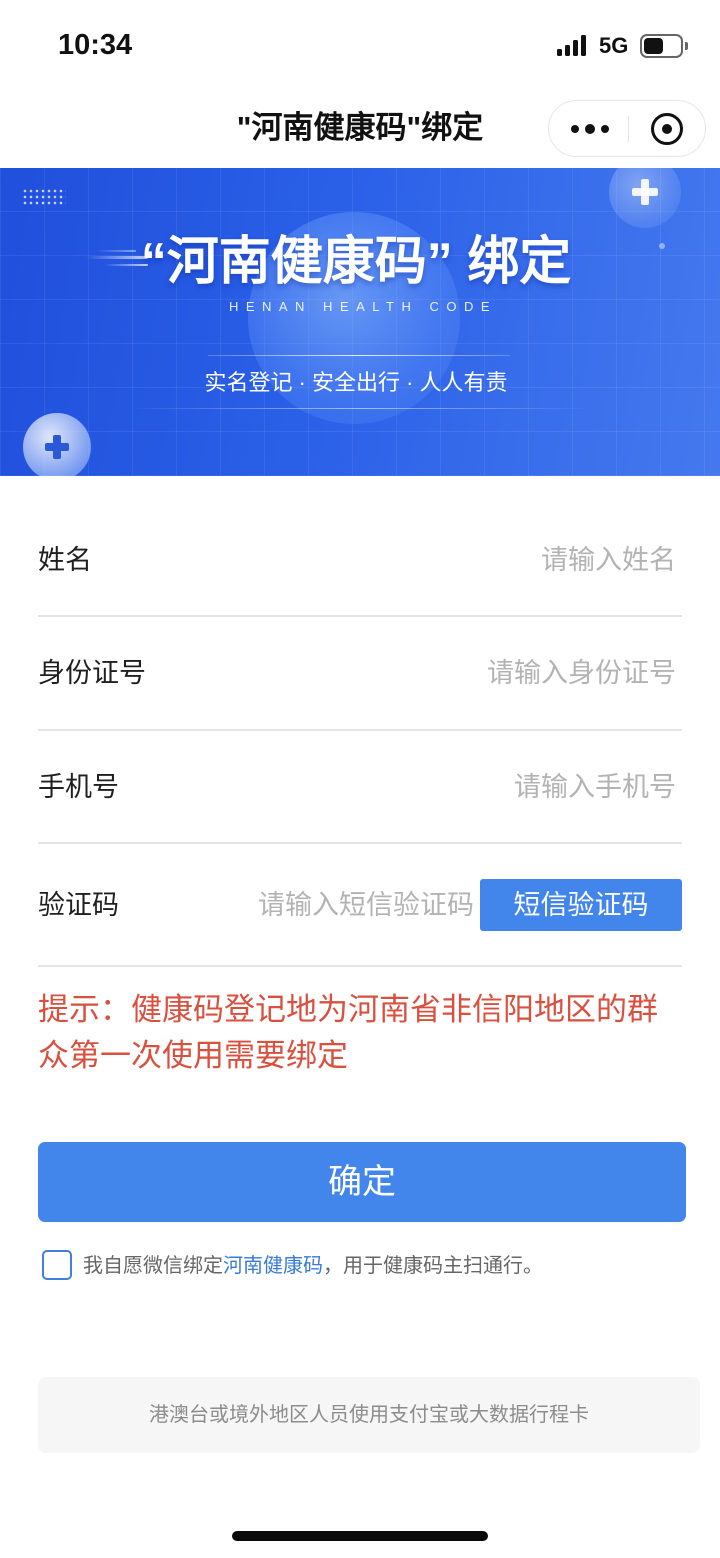 The height and width of the screenshot is (1558, 720). Describe the element at coordinates (362, 1182) in the screenshot. I see `confirm-button: 确定` at that location.